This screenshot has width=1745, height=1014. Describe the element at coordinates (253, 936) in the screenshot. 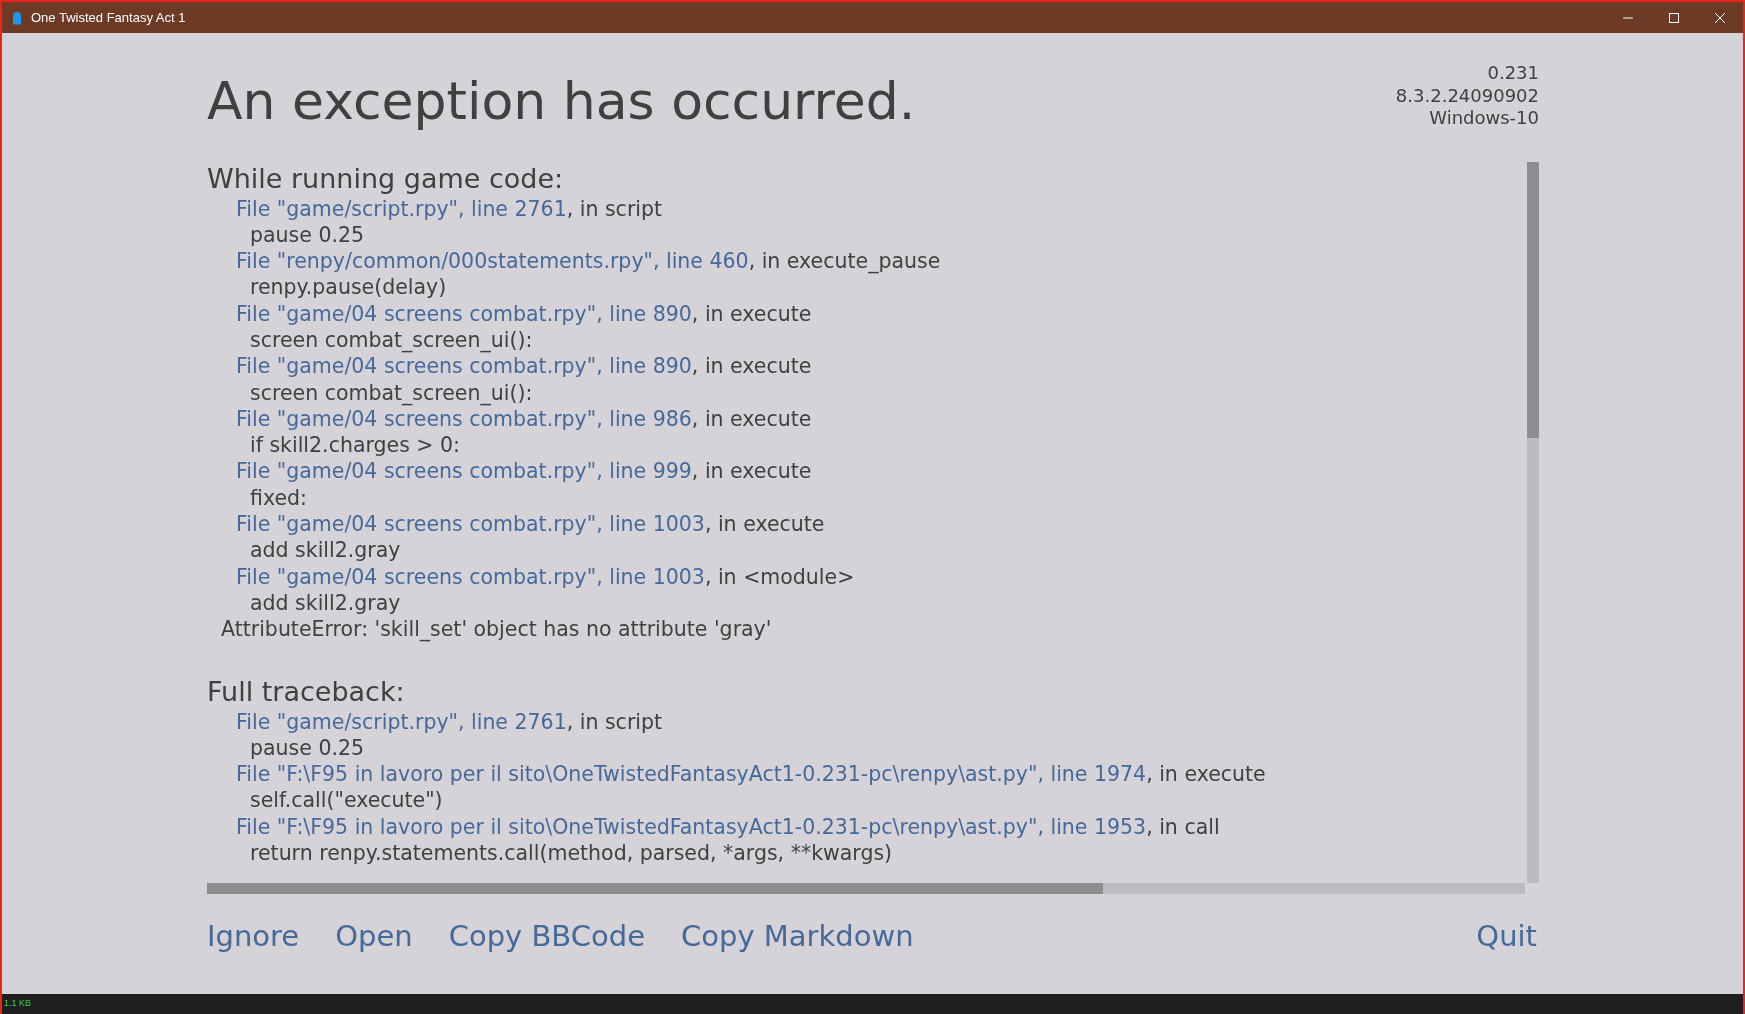

I see `action-button: Ignore` at that location.